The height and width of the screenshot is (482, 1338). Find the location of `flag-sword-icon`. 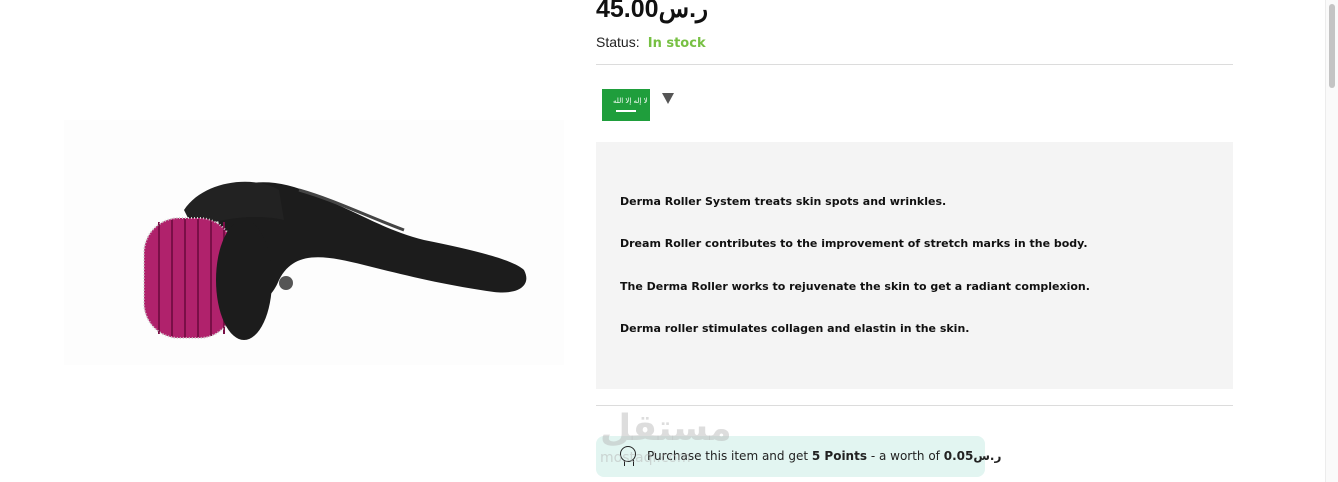

flag-sword-icon is located at coordinates (626, 111).